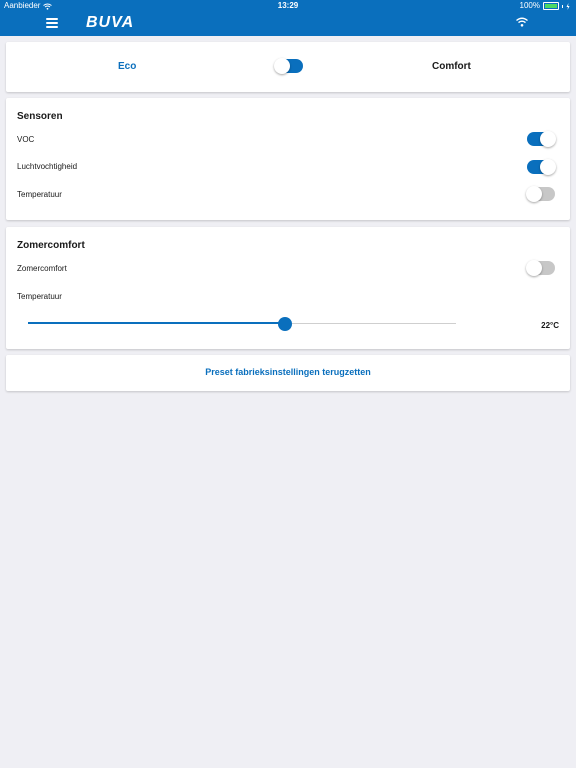  I want to click on app-header: Aanbieder 13:29 100% BUVA, so click(288, 18).